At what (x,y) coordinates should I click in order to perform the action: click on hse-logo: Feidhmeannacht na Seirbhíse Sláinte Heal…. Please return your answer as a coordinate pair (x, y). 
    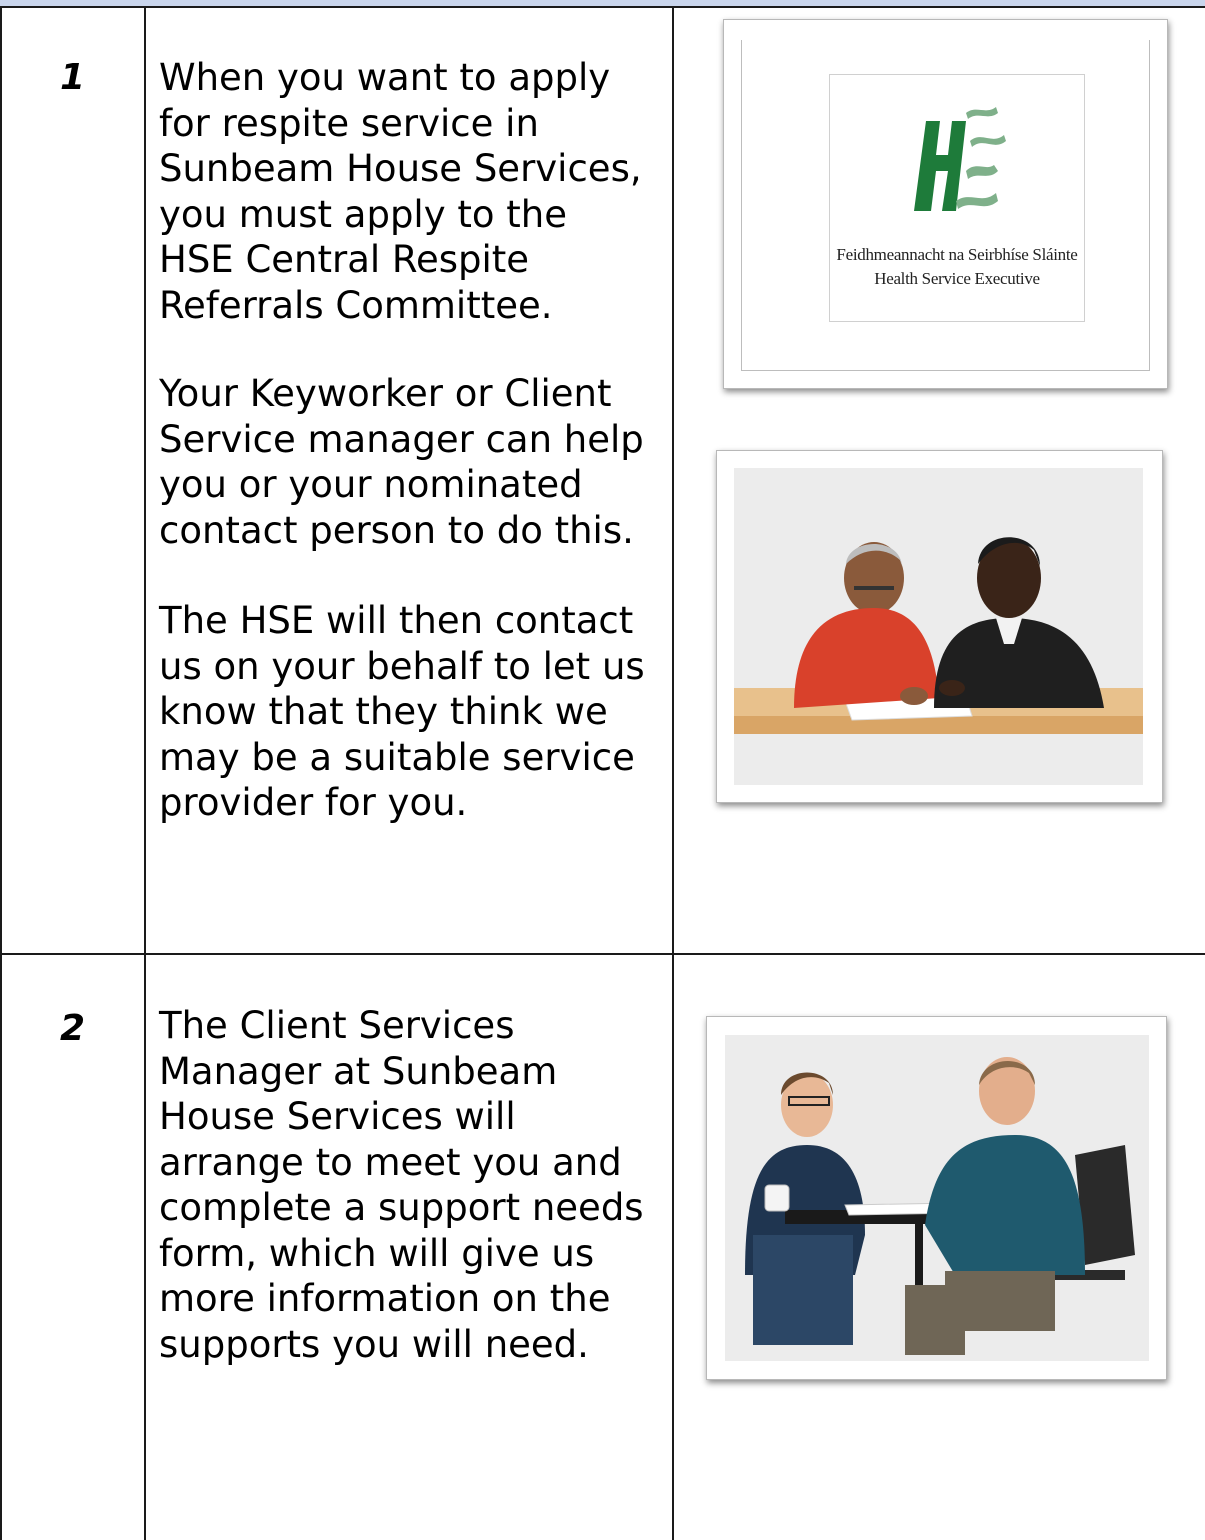
    Looking at the image, I should click on (957, 198).